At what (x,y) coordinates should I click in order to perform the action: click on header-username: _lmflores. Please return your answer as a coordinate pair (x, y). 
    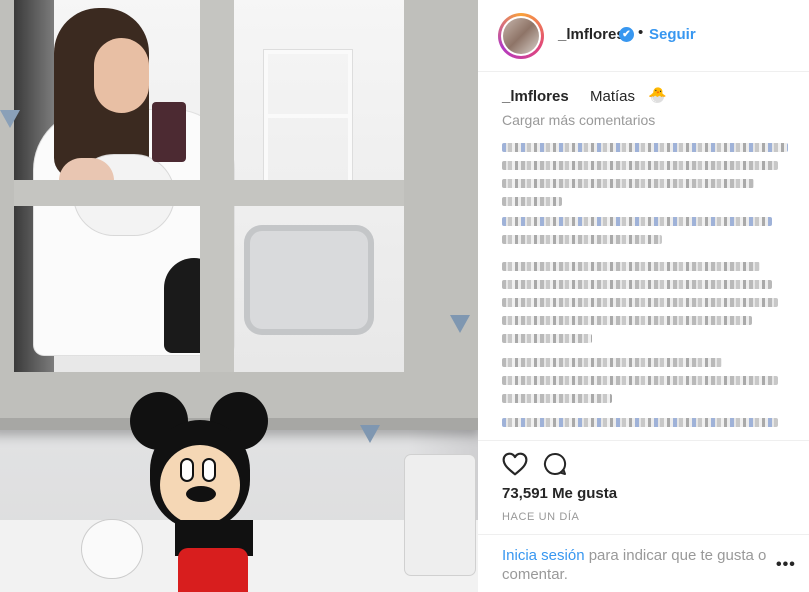
    Looking at the image, I should click on (591, 34).